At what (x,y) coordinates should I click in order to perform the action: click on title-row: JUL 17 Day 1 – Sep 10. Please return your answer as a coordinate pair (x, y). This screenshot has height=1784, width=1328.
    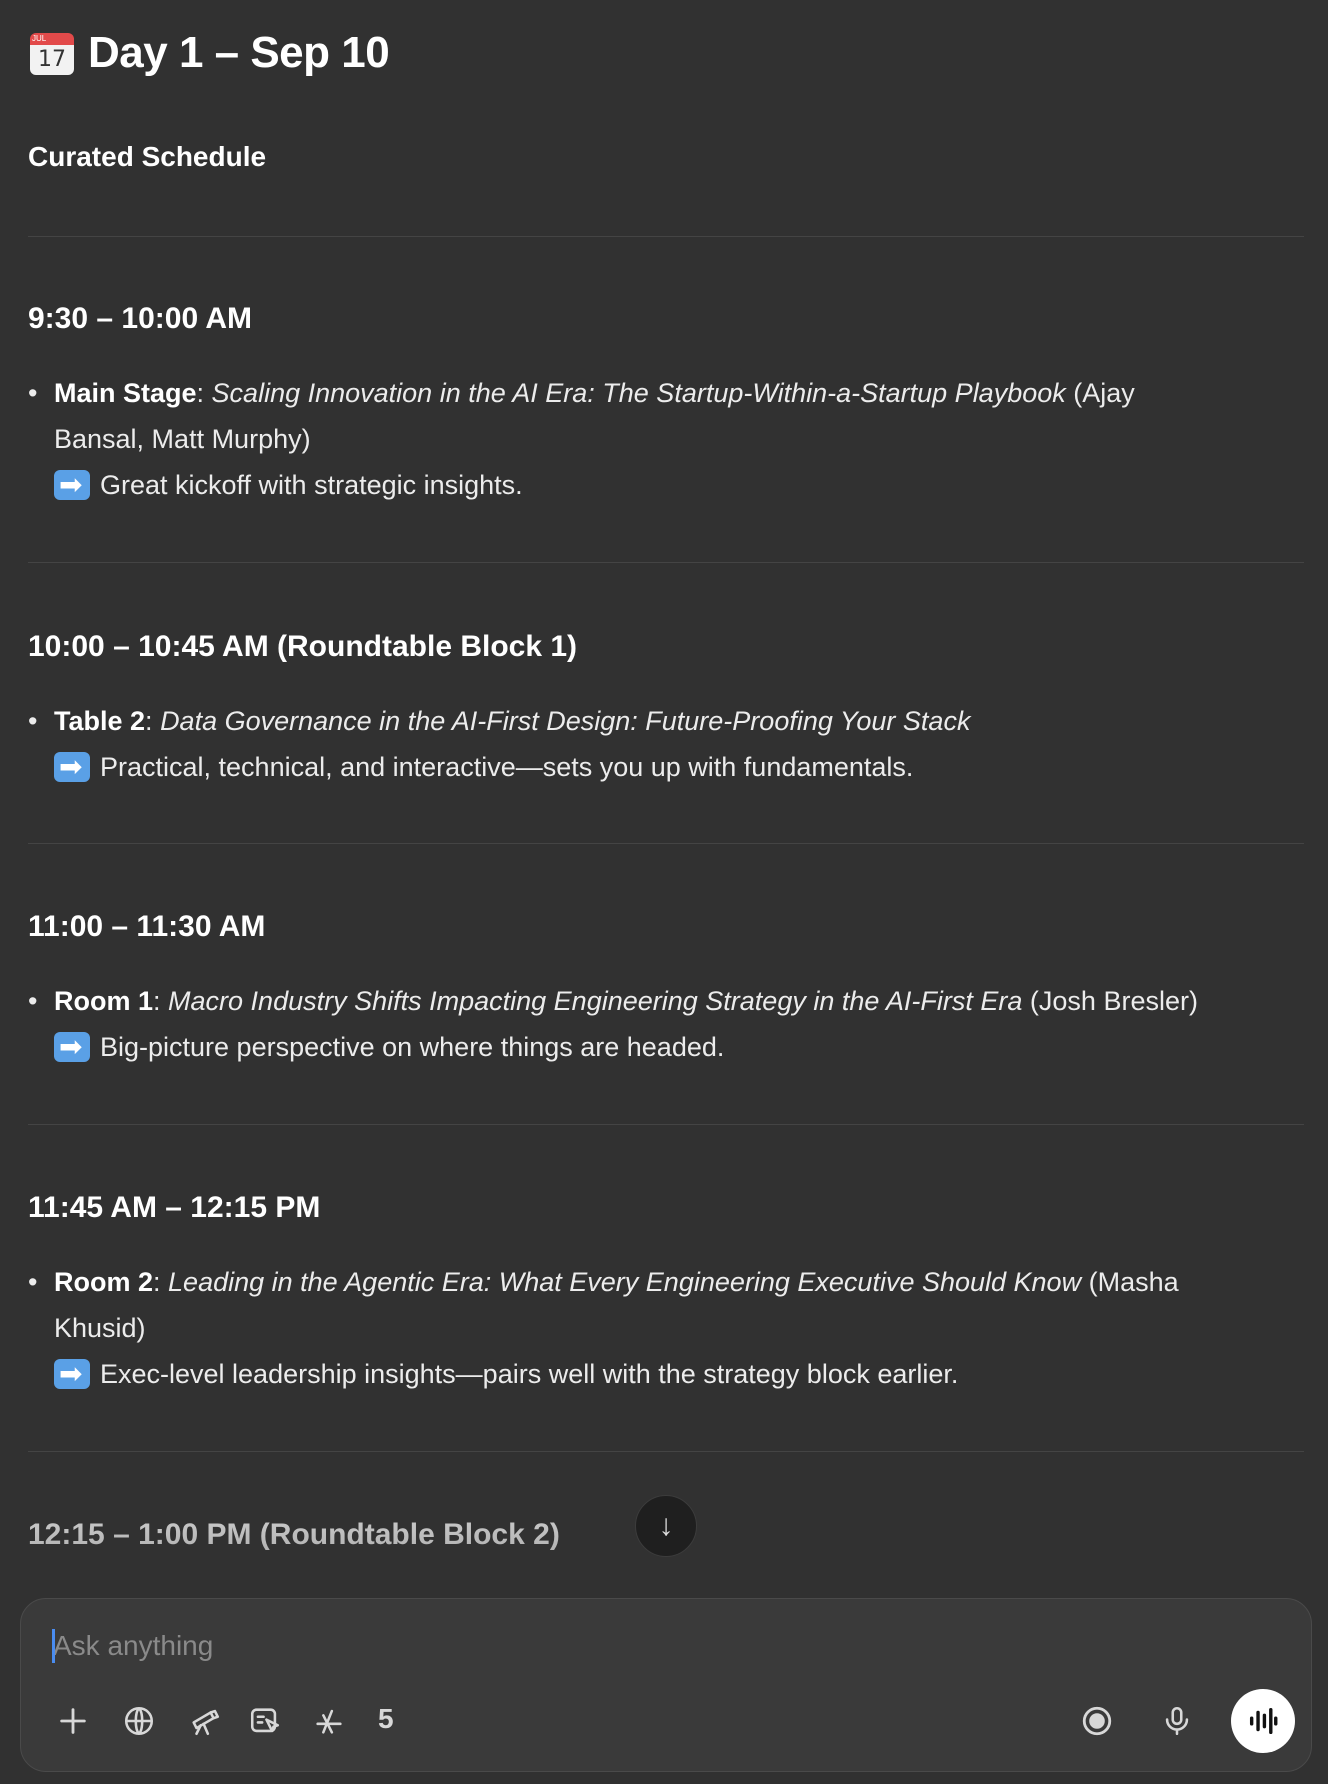
    Looking at the image, I should click on (209, 53).